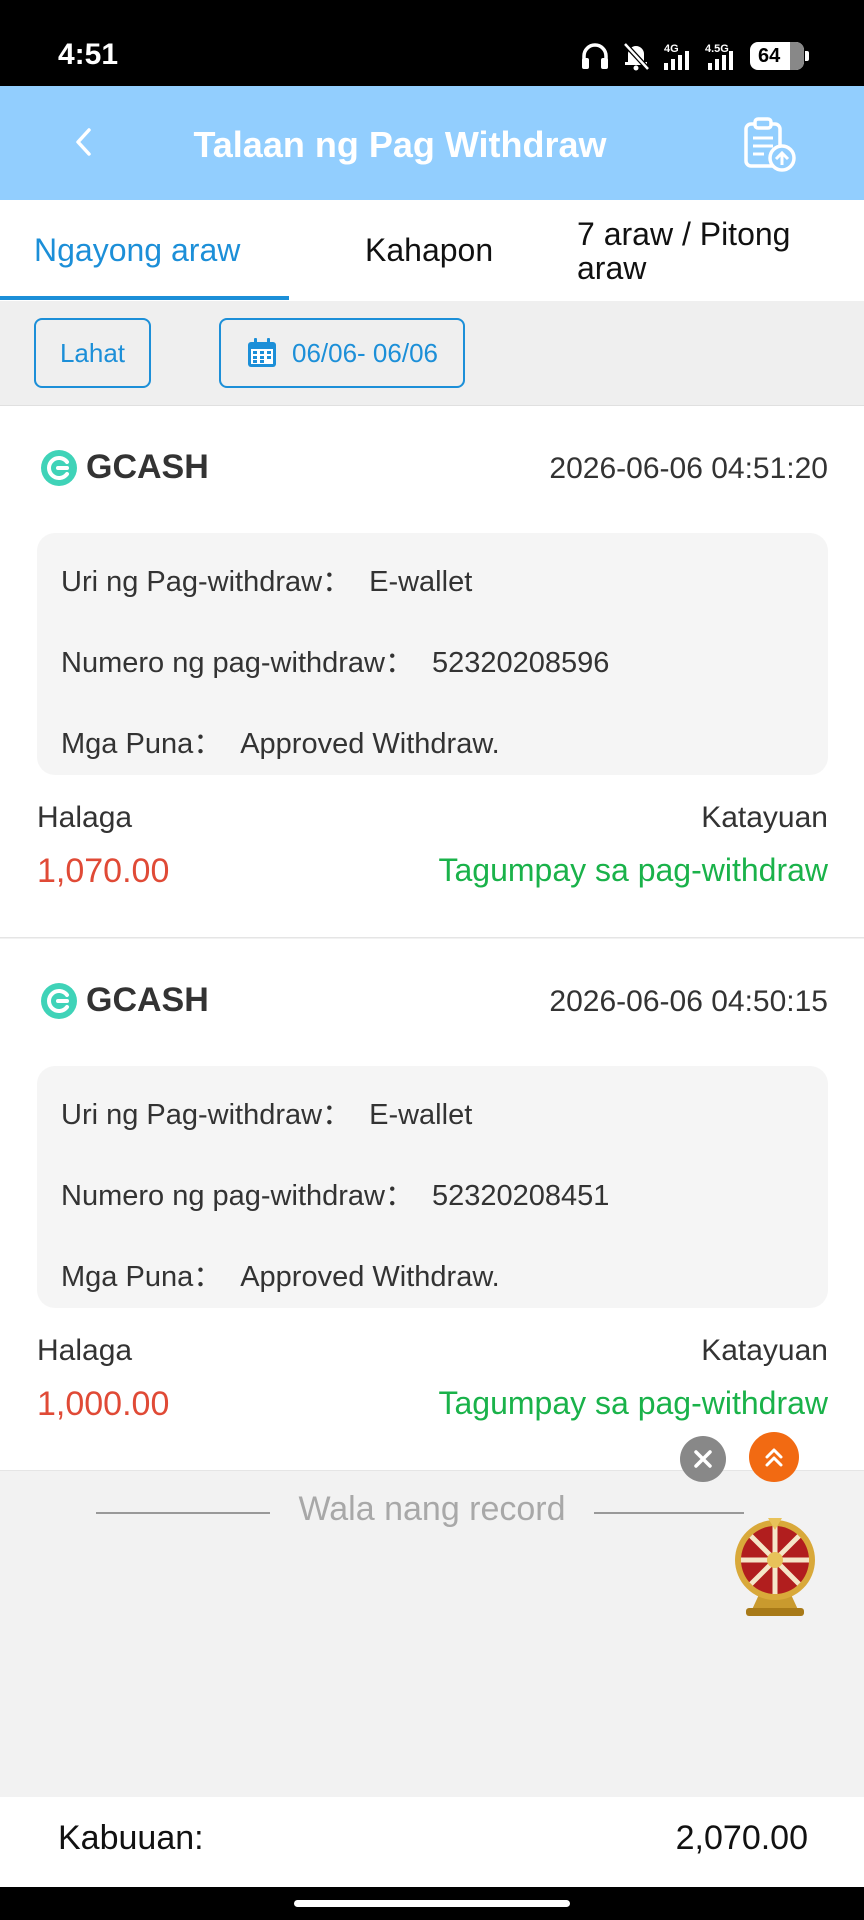  I want to click on total-label: Kabuuan:, so click(131, 1838).